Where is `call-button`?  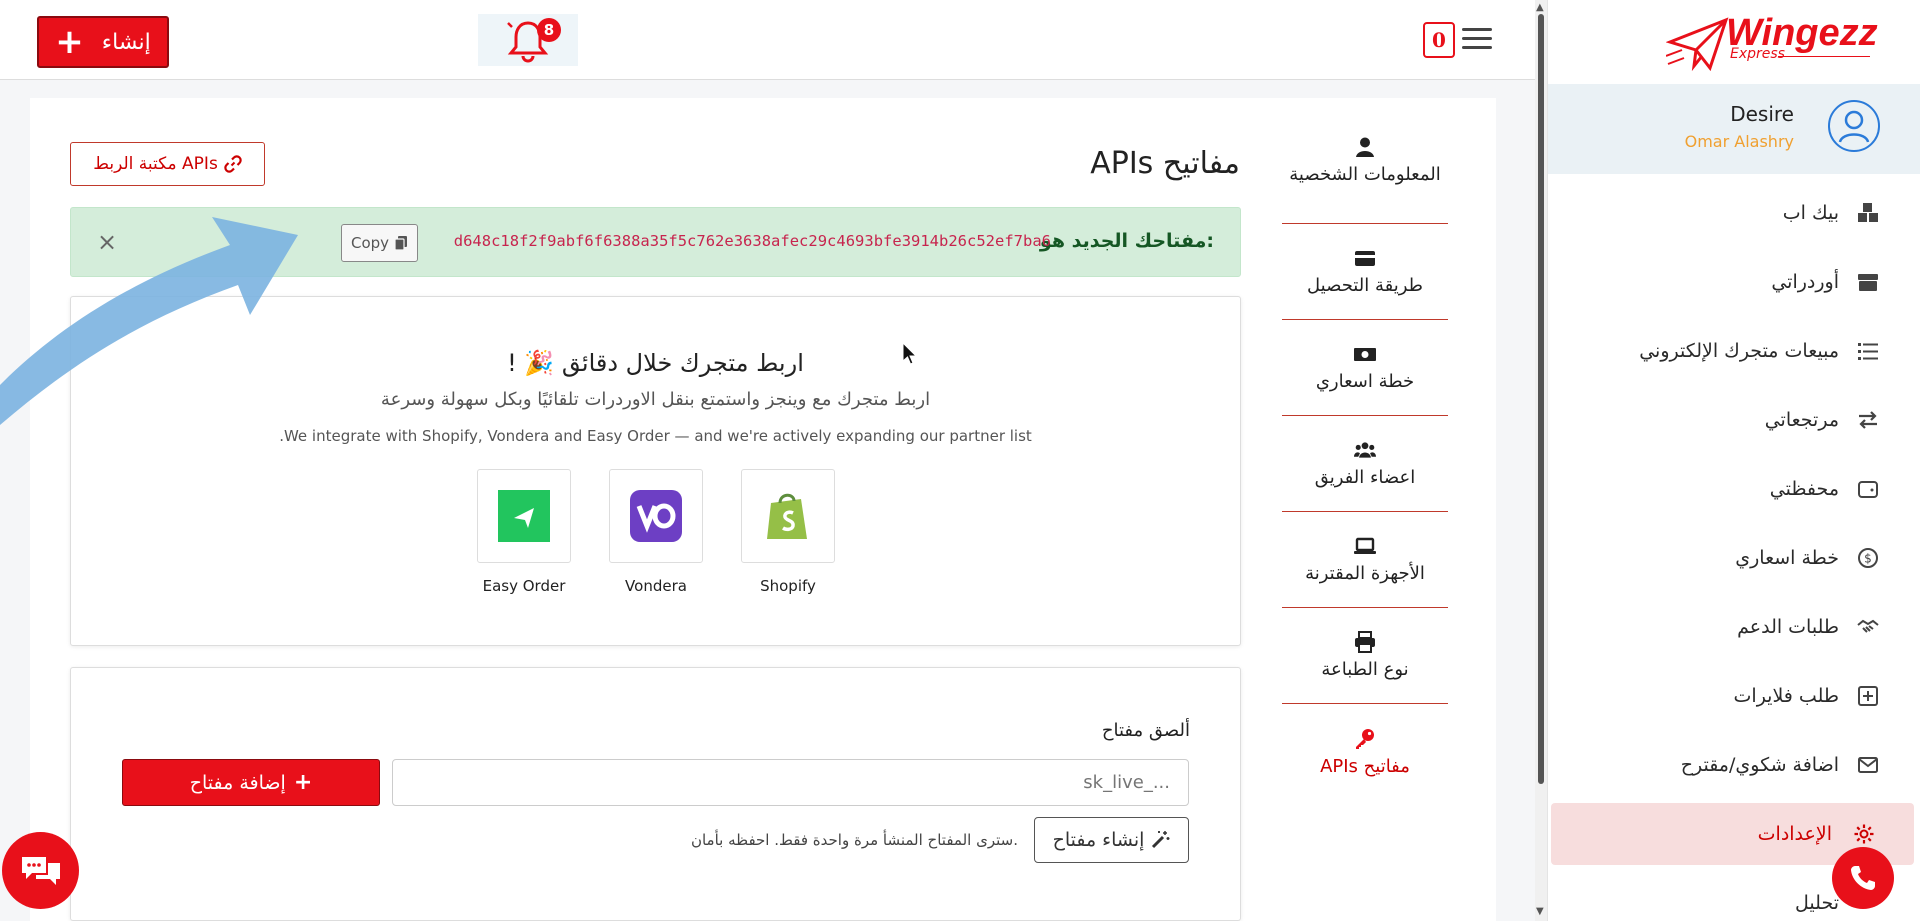
call-button is located at coordinates (1863, 878).